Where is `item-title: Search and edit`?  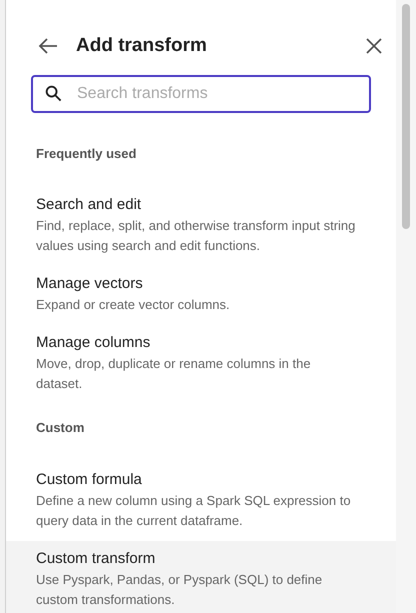
item-title: Search and edit is located at coordinates (89, 205).